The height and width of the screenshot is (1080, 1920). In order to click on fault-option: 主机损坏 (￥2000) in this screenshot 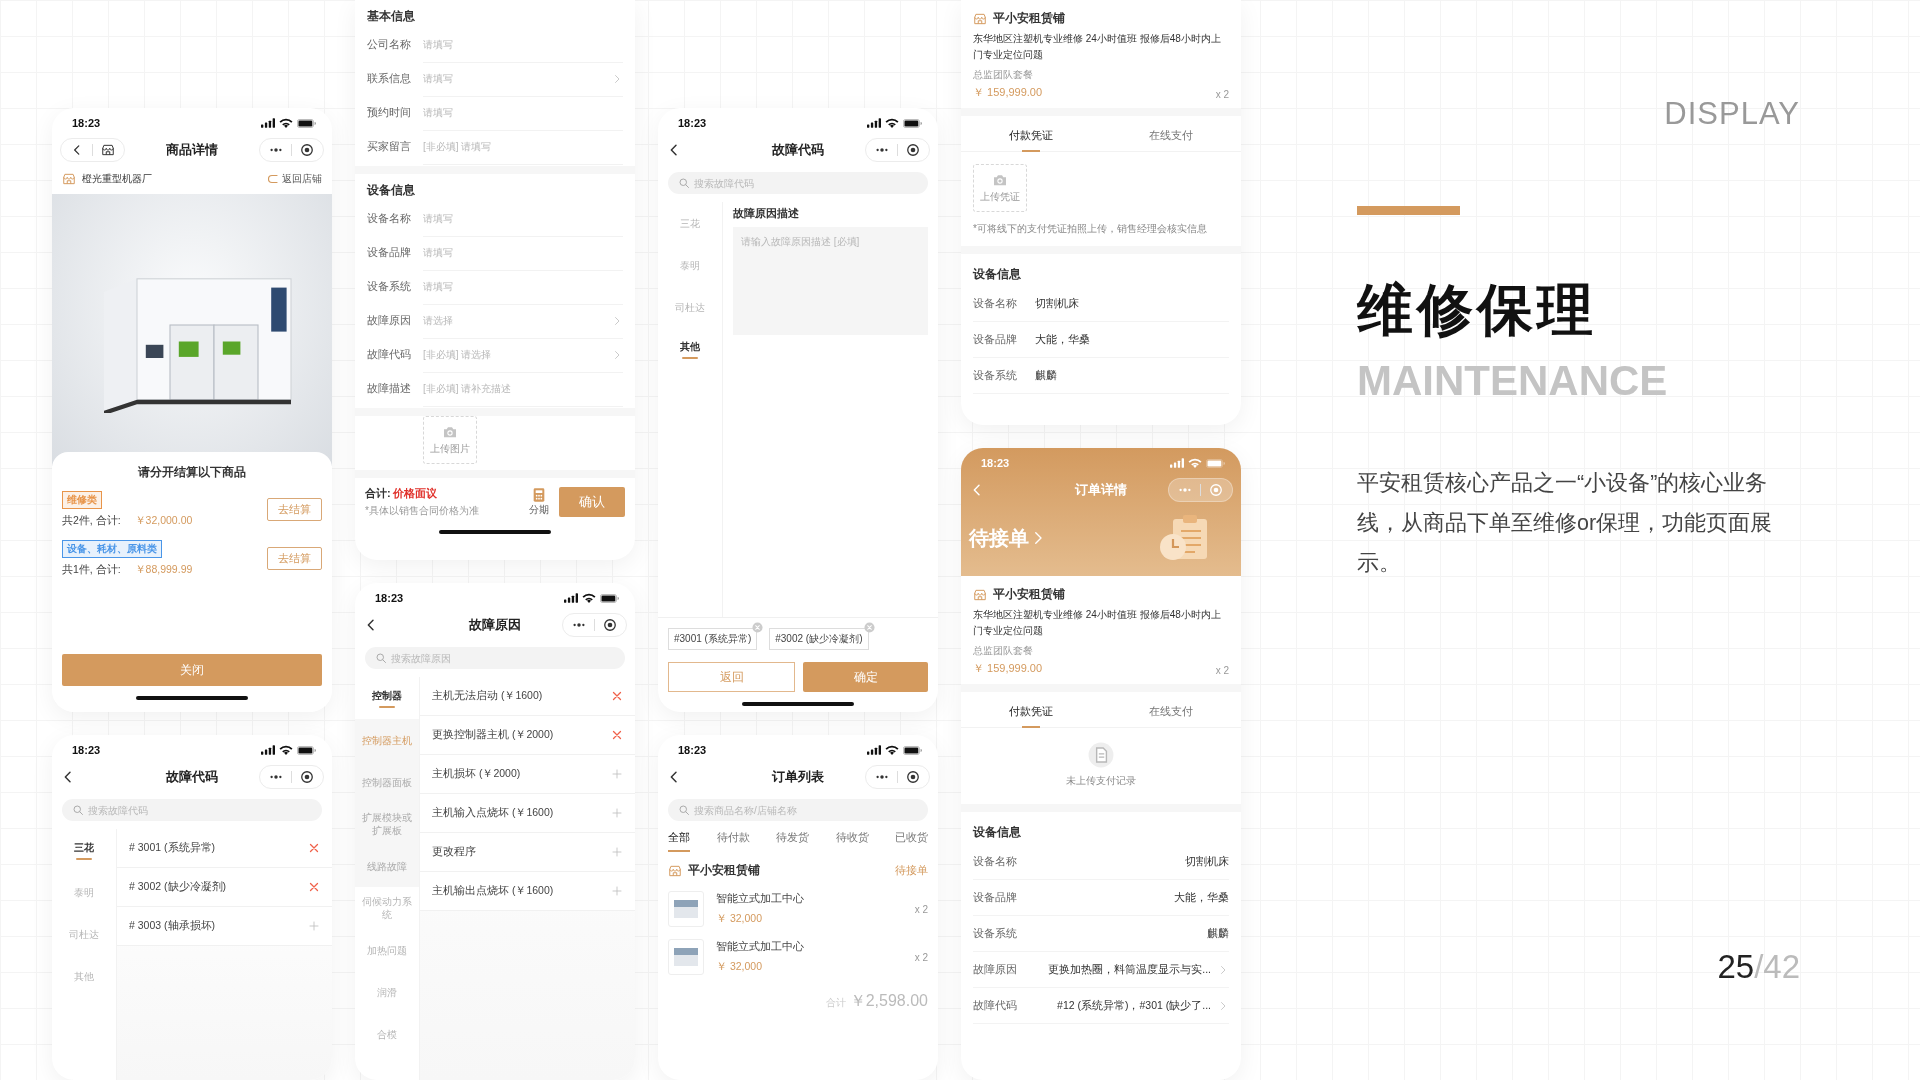, I will do `click(476, 774)`.